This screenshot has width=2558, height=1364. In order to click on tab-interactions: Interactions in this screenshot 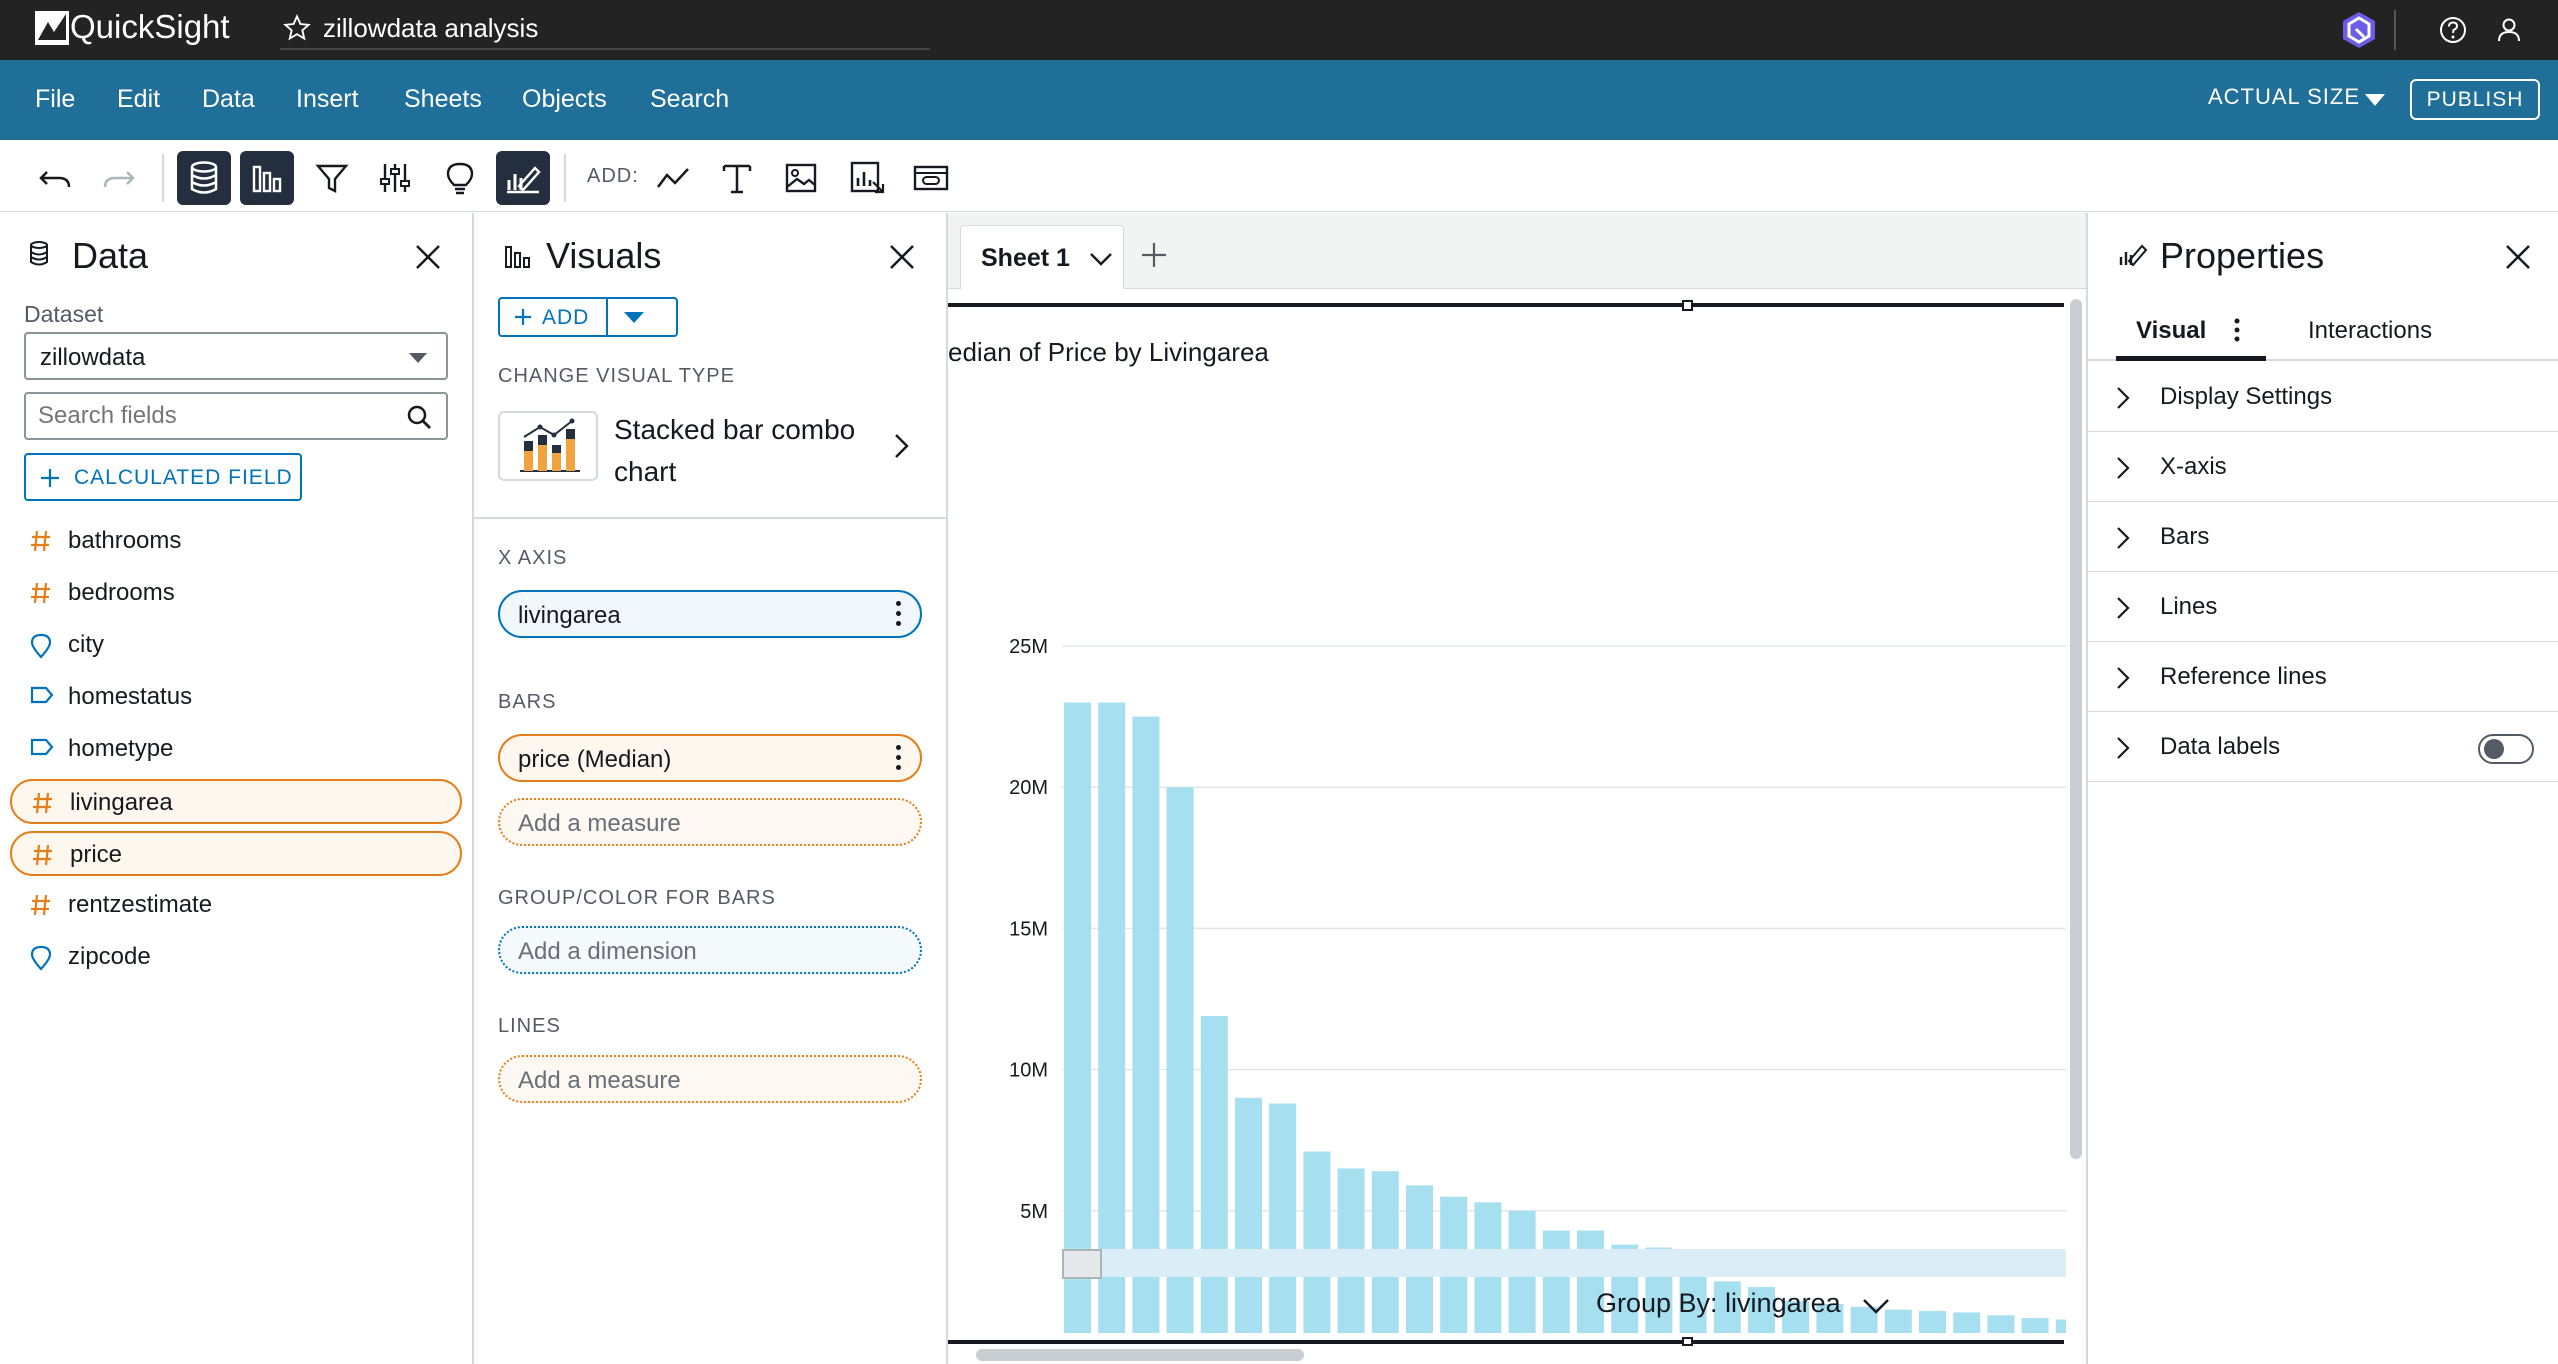, I will do `click(2370, 331)`.